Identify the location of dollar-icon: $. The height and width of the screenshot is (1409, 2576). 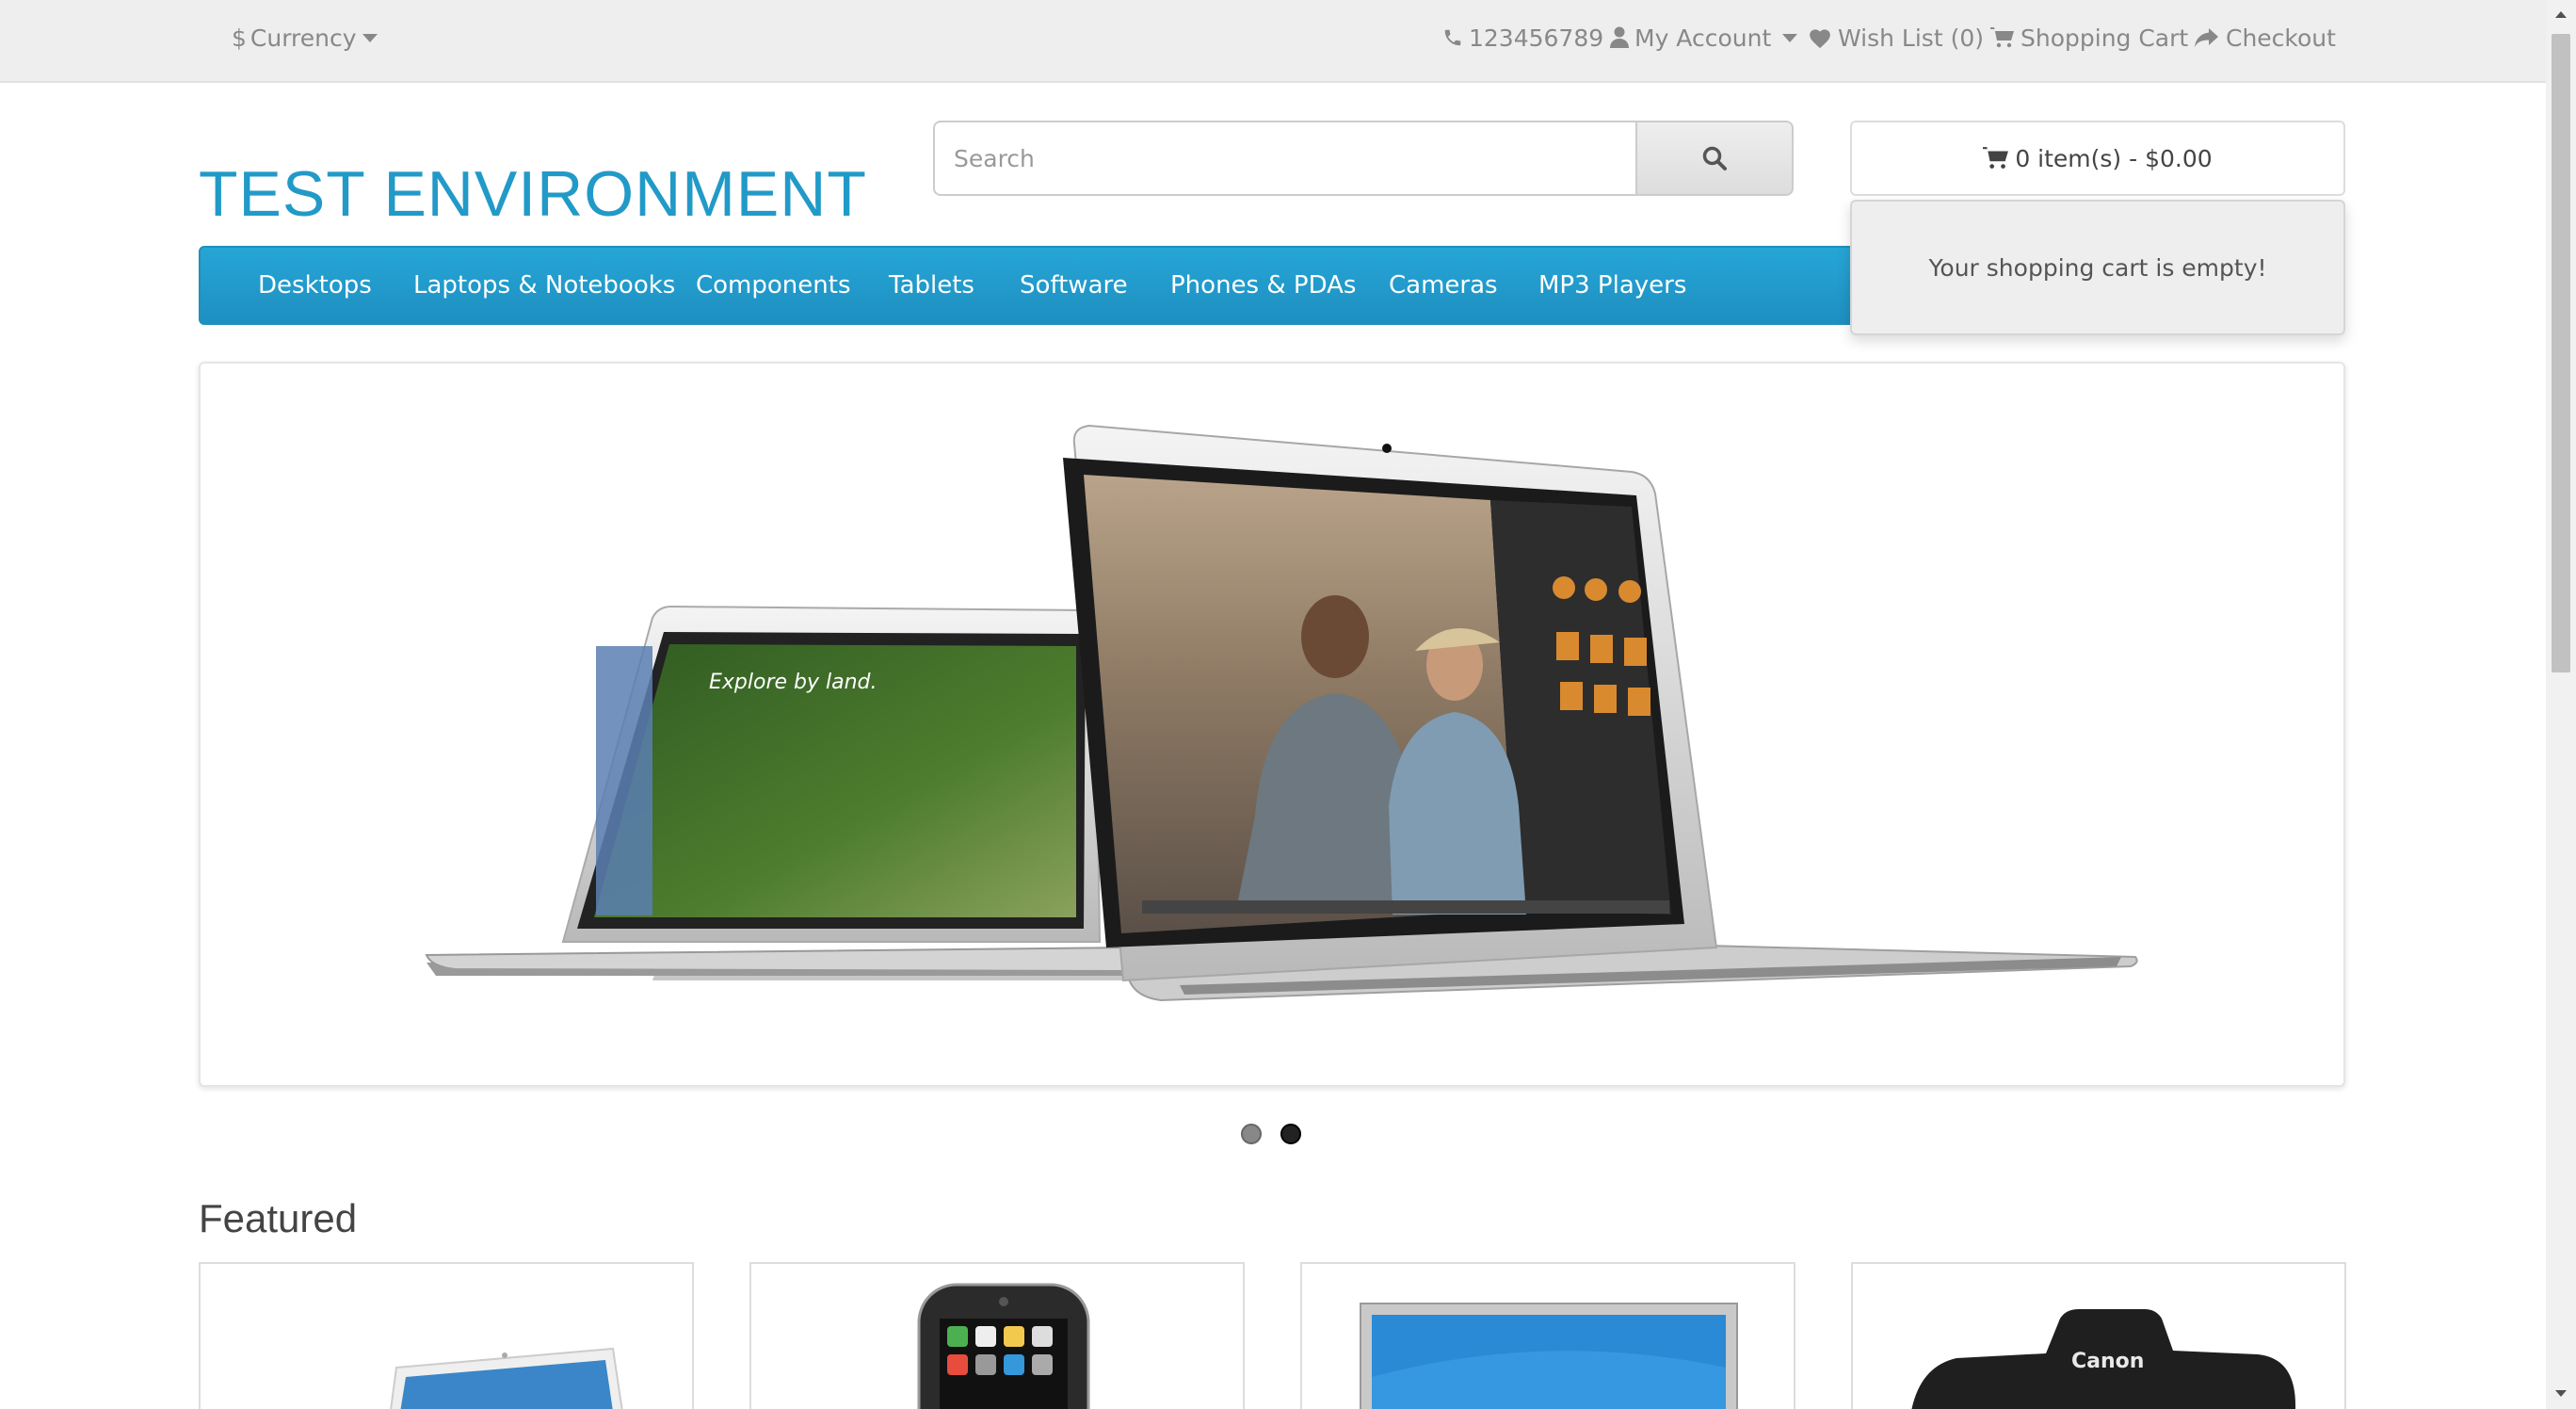
(239, 38).